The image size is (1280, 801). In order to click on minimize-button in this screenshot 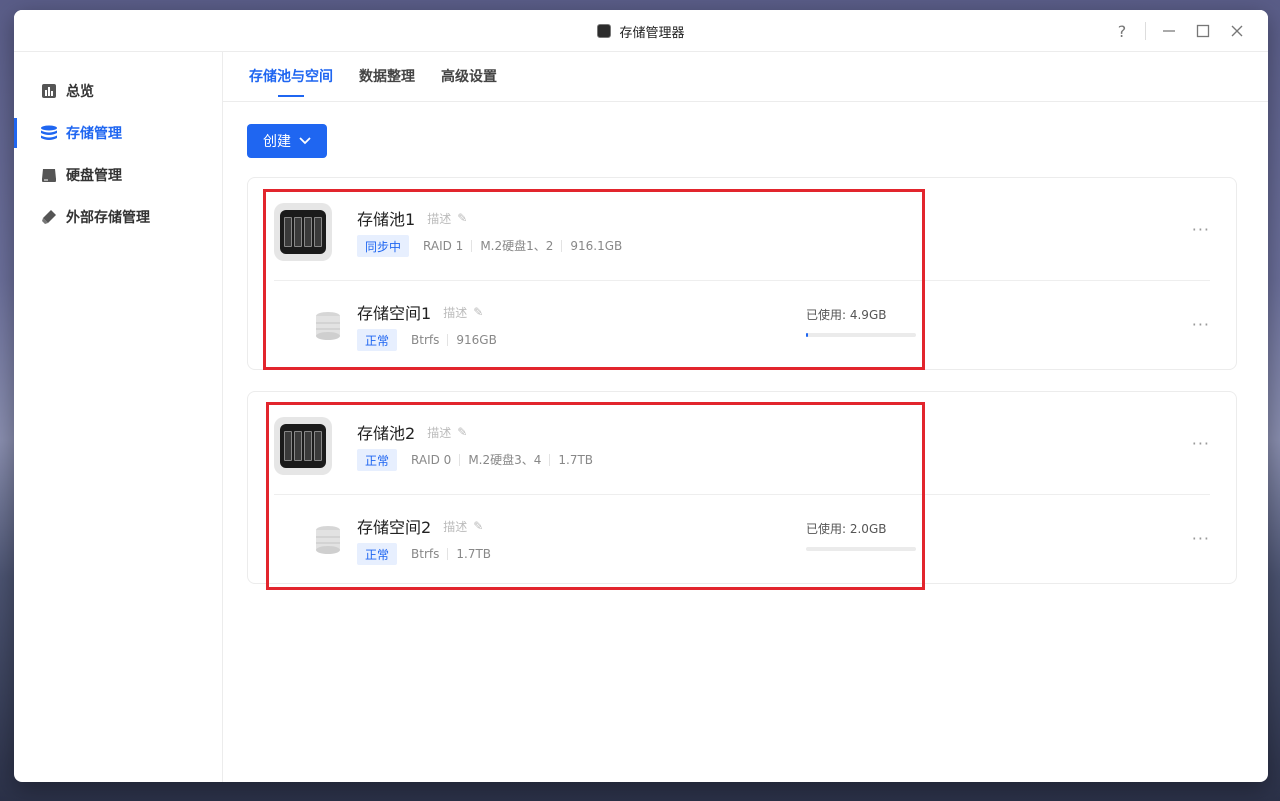, I will do `click(1169, 31)`.